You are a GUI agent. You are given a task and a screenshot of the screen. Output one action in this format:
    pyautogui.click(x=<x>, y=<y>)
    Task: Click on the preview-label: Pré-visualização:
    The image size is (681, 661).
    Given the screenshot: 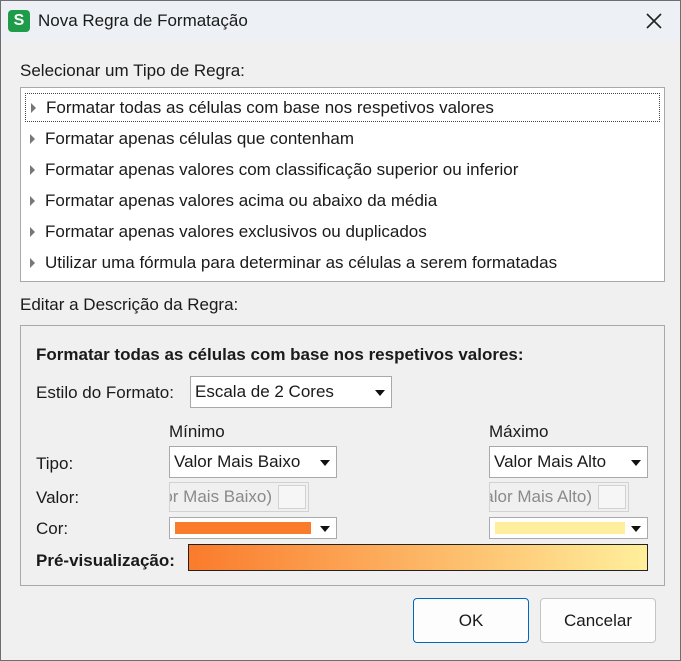 What is the action you would take?
    pyautogui.click(x=105, y=560)
    